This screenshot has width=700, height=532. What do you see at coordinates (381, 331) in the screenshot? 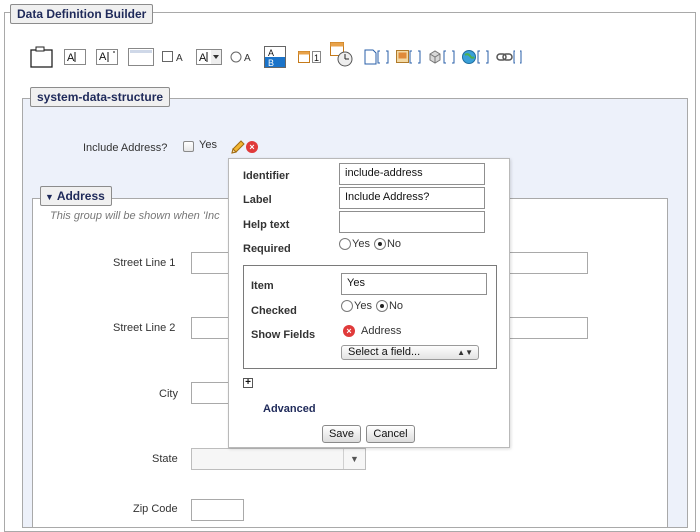
I see `show-field-value: Address` at bounding box center [381, 331].